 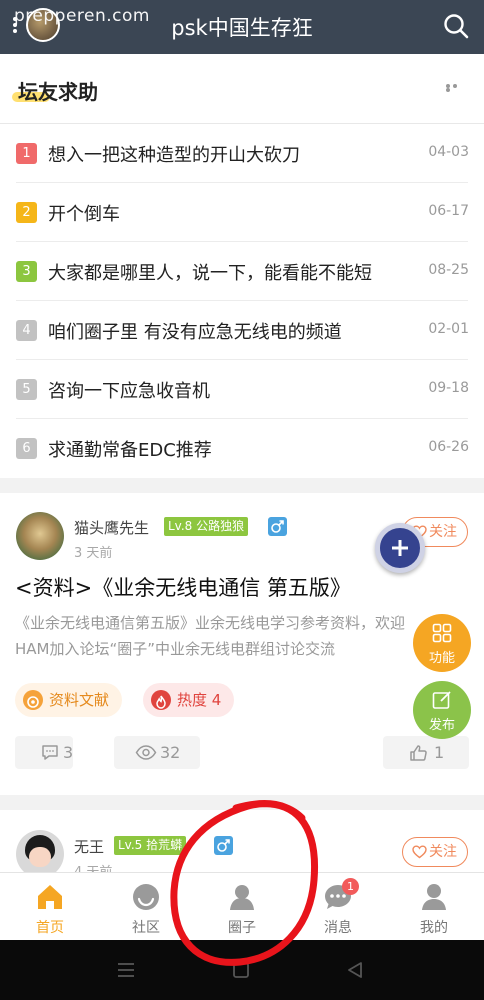 I want to click on message-badge: 1, so click(x=350, y=886).